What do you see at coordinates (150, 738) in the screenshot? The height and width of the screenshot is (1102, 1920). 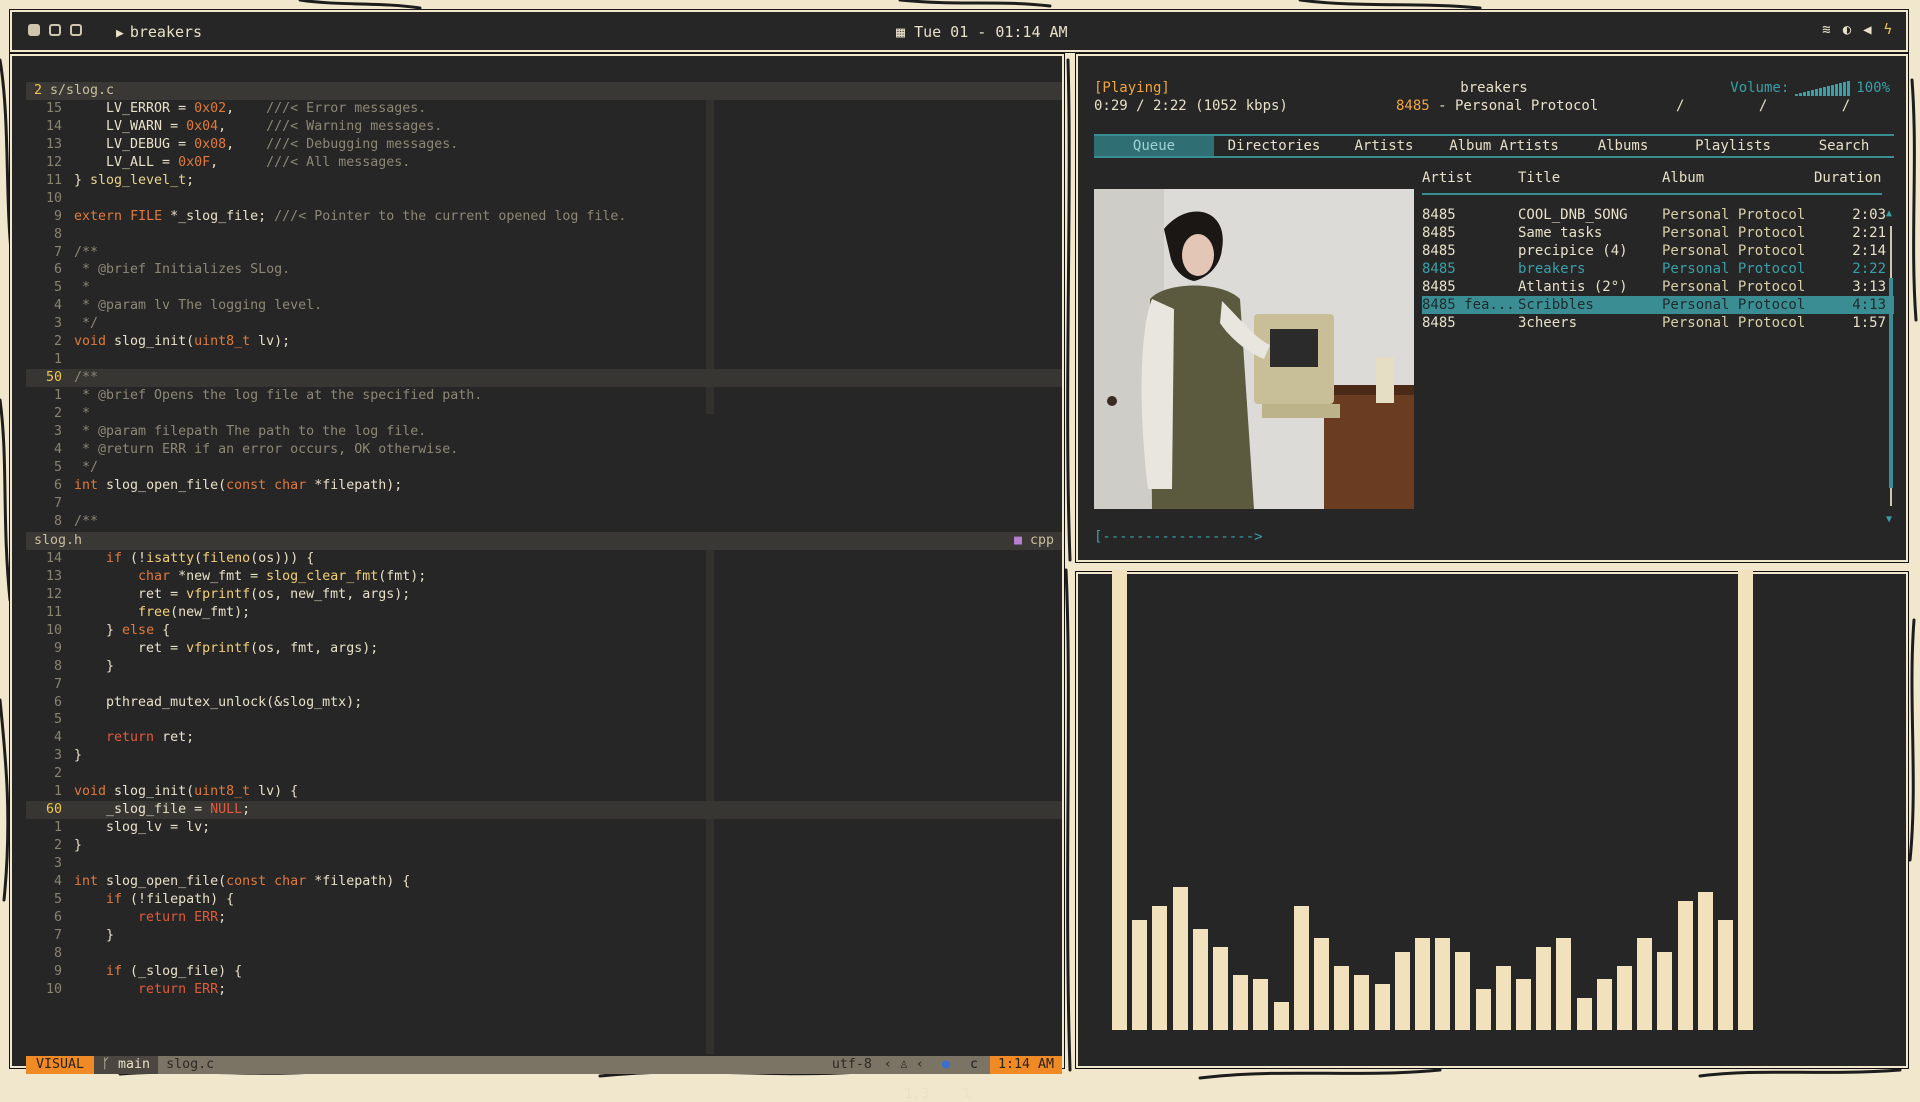 I see `line-text: return ret;` at bounding box center [150, 738].